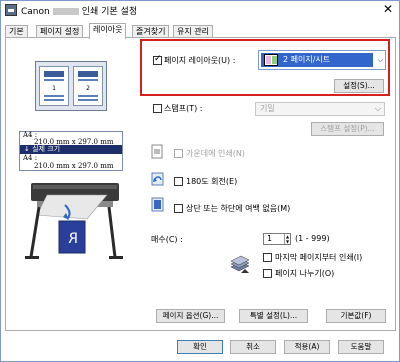  I want to click on ok-button: 확인, so click(200, 347).